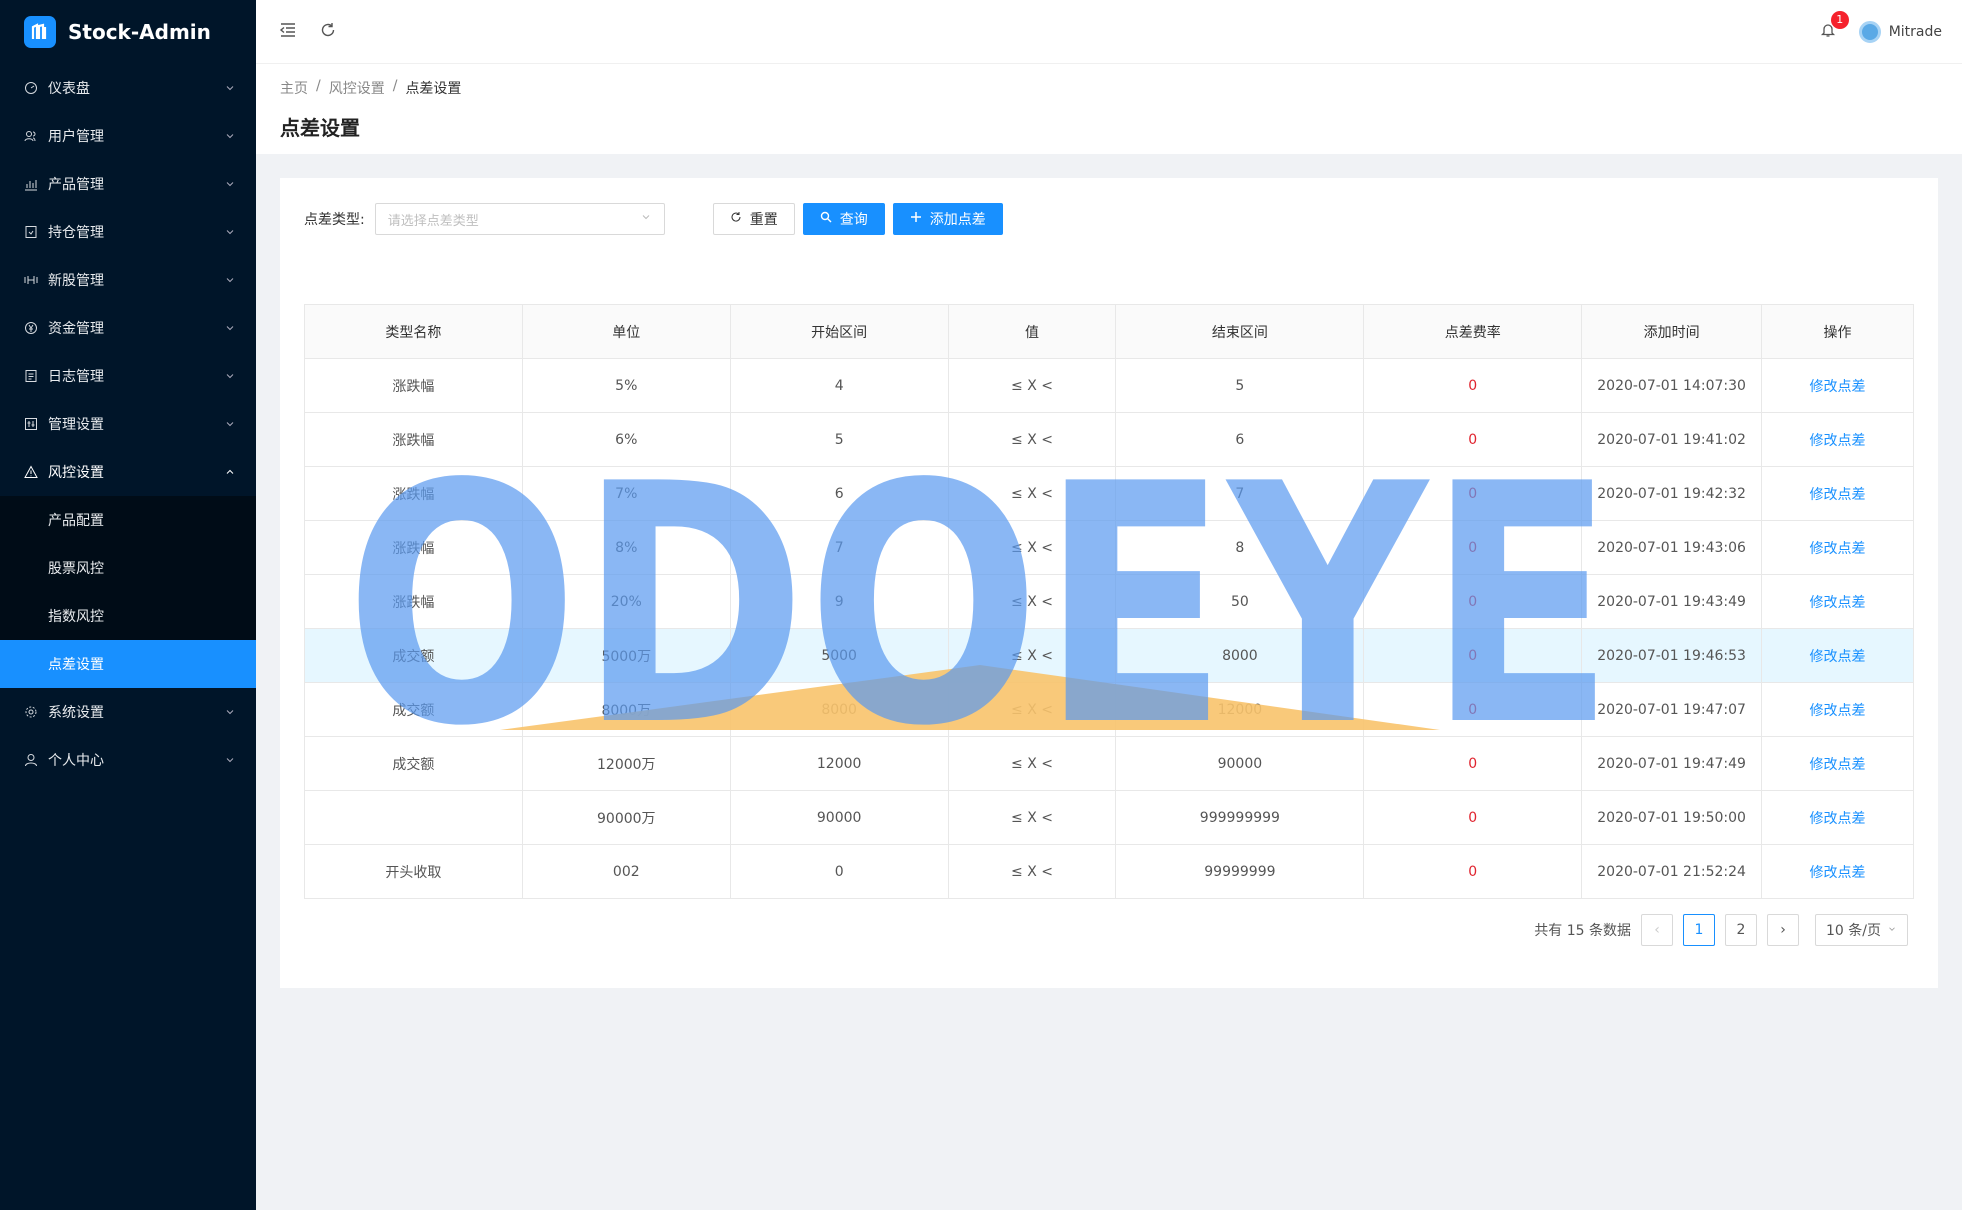 Image resolution: width=1962 pixels, height=1210 pixels. What do you see at coordinates (128, 232) in the screenshot?
I see `sidebar-item-positions: 持仓管理` at bounding box center [128, 232].